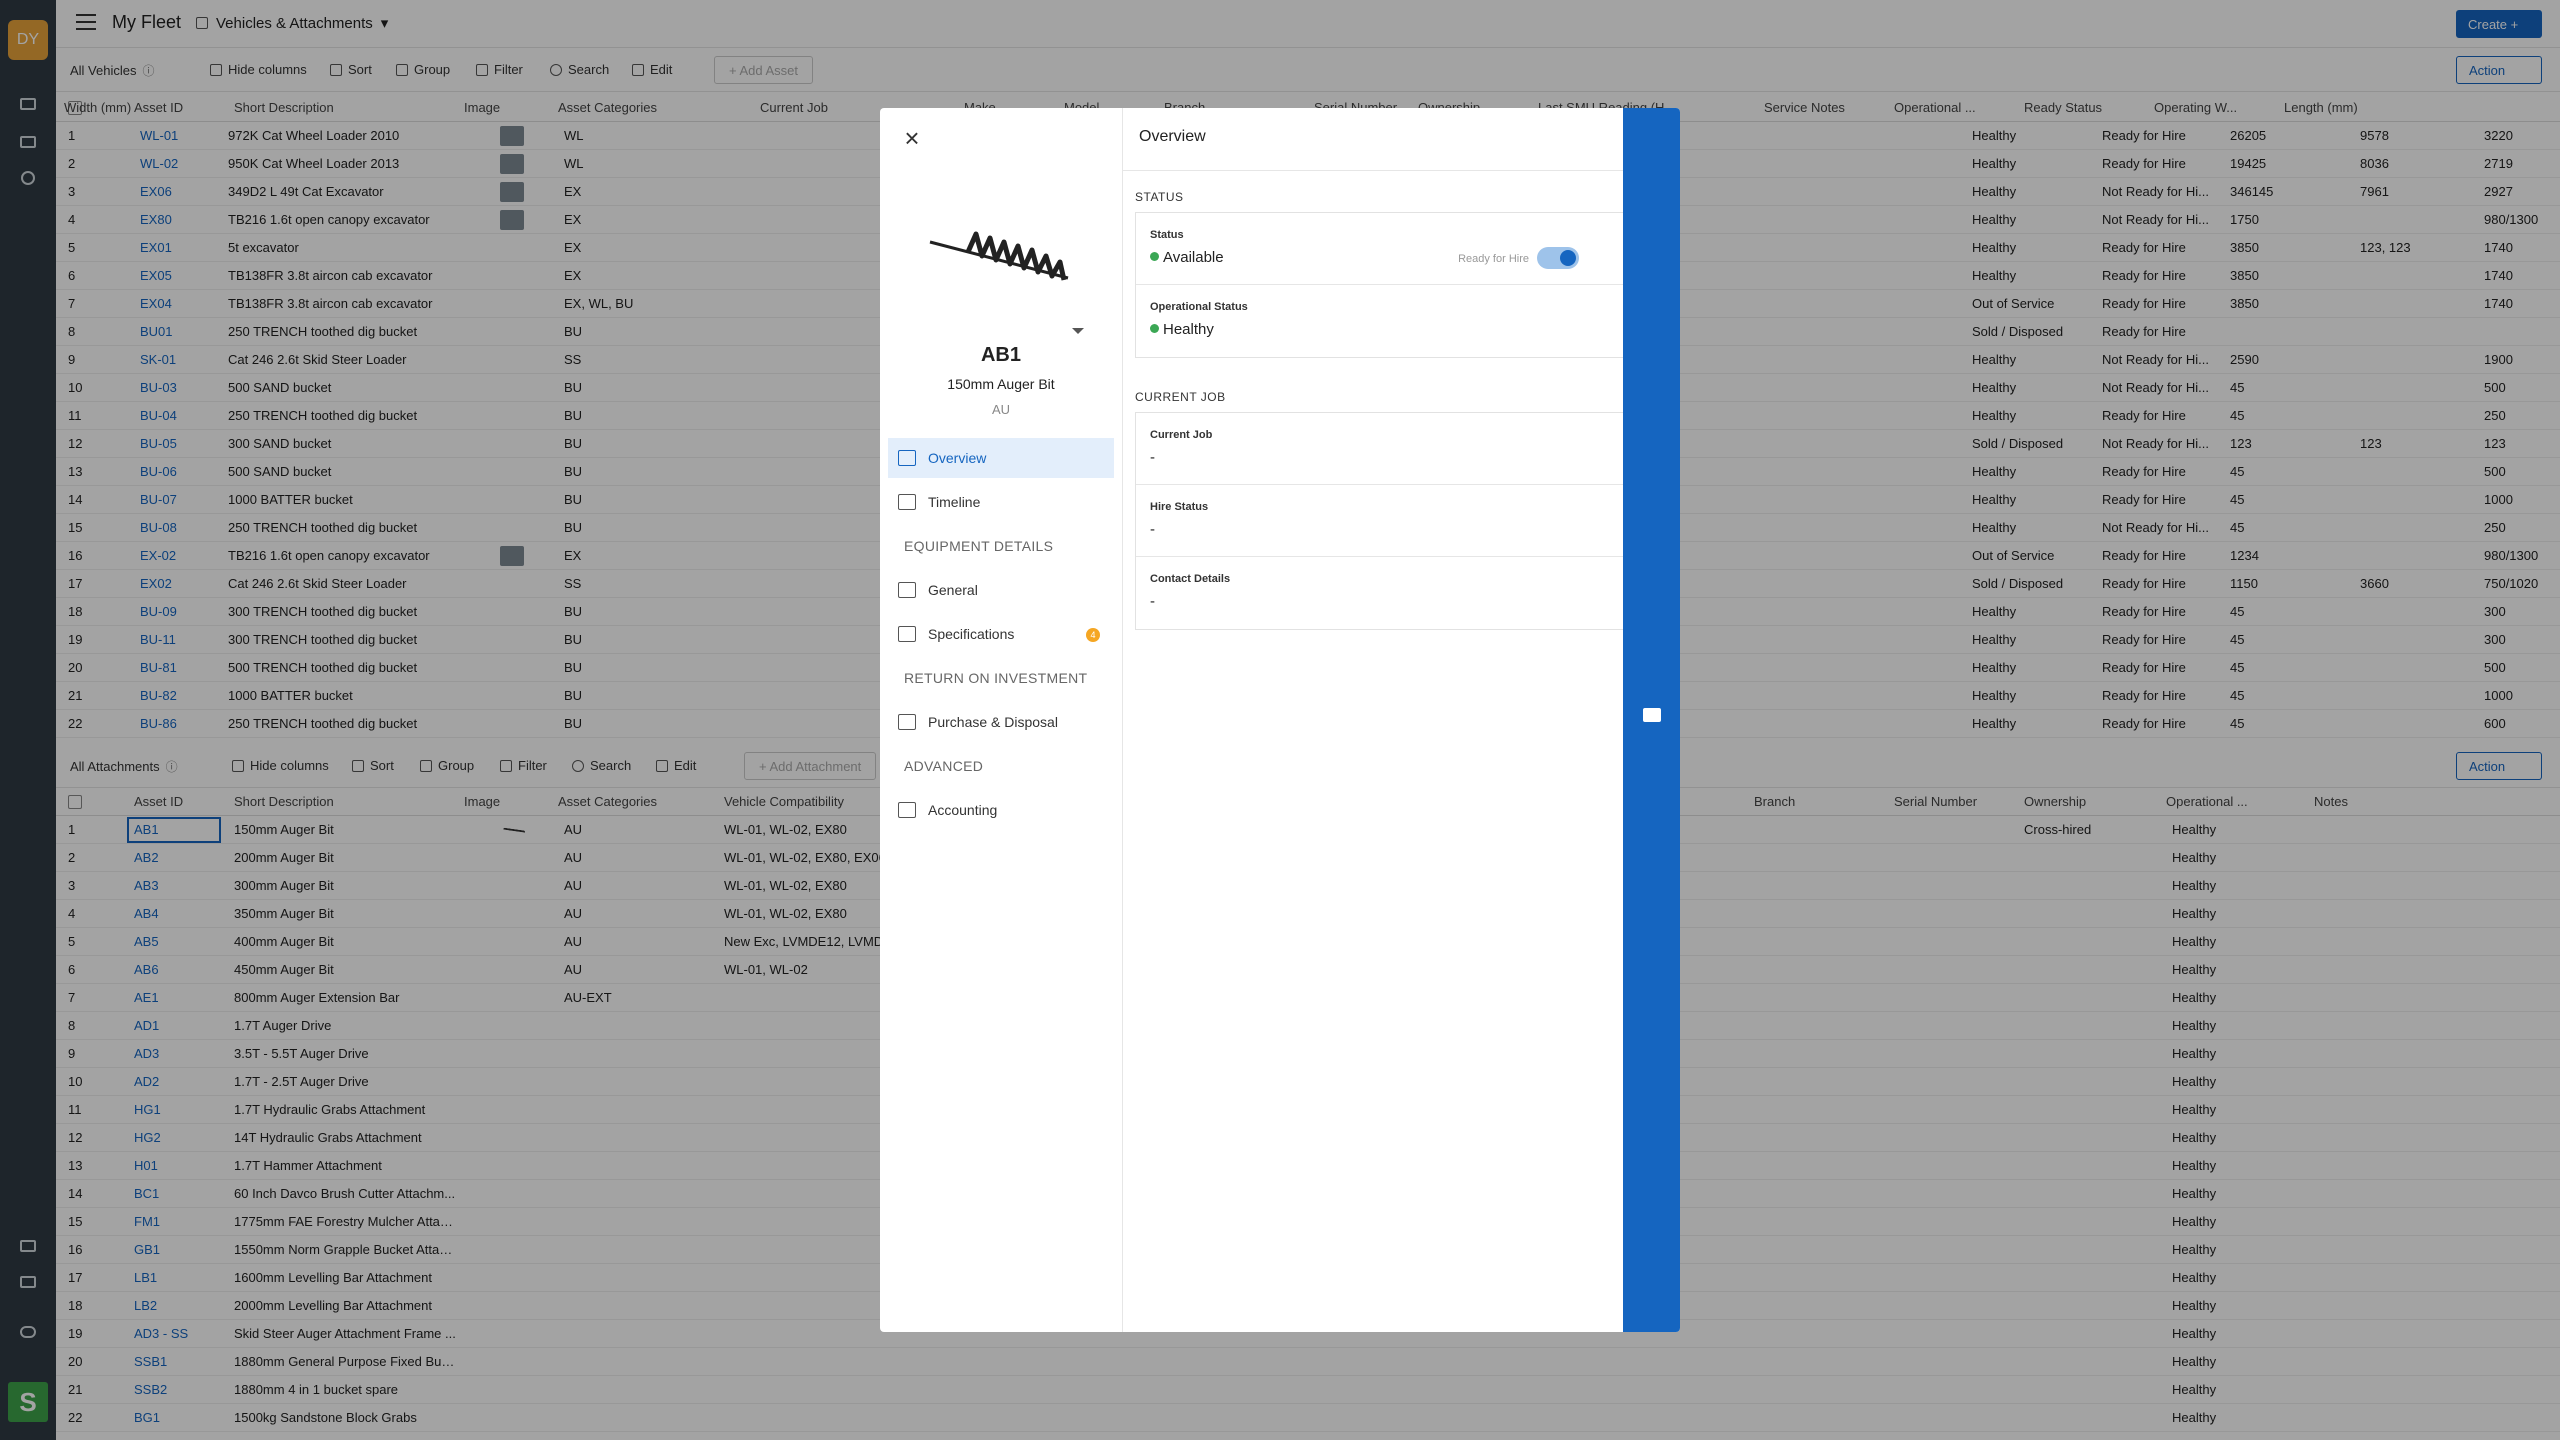 The image size is (2560, 1440). What do you see at coordinates (999, 256) in the screenshot?
I see `asset-photo` at bounding box center [999, 256].